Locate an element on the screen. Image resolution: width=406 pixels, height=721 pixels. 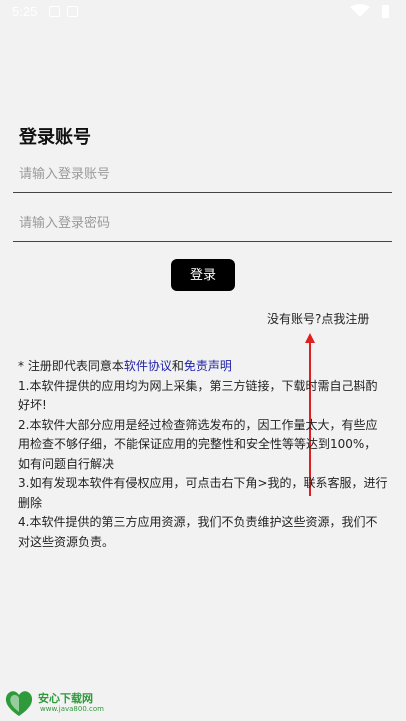
watermark: 安心下载网 www.java800.com is located at coordinates (56, 703).